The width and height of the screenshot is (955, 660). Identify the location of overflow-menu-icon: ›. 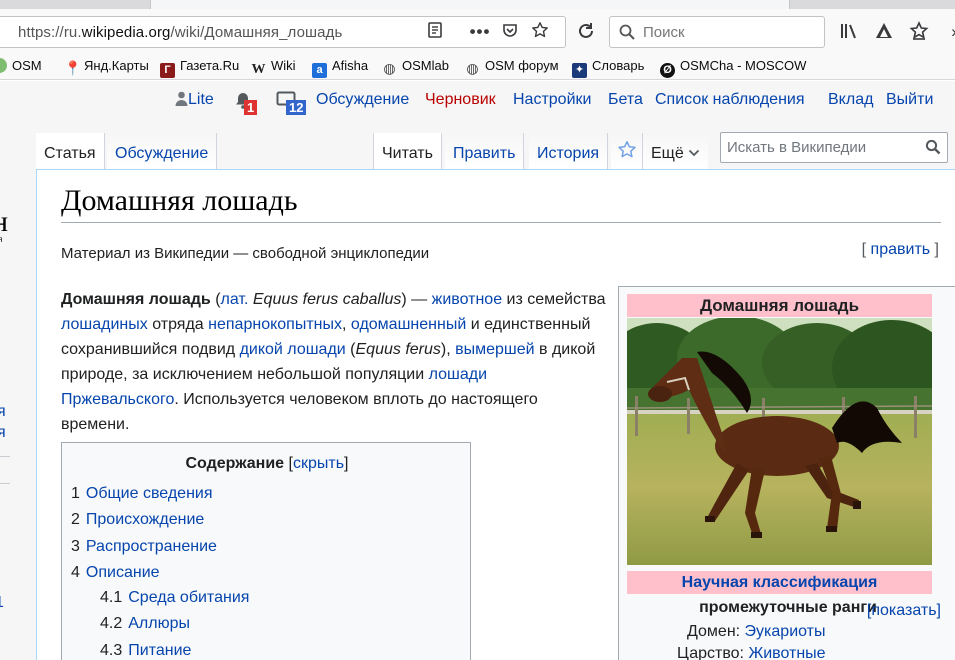
(949, 32).